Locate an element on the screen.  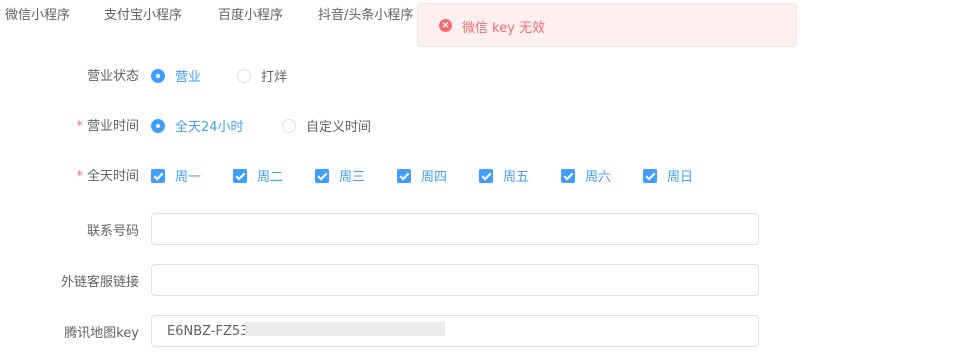
status-closed-radio: 打烊 is located at coordinates (262, 75).